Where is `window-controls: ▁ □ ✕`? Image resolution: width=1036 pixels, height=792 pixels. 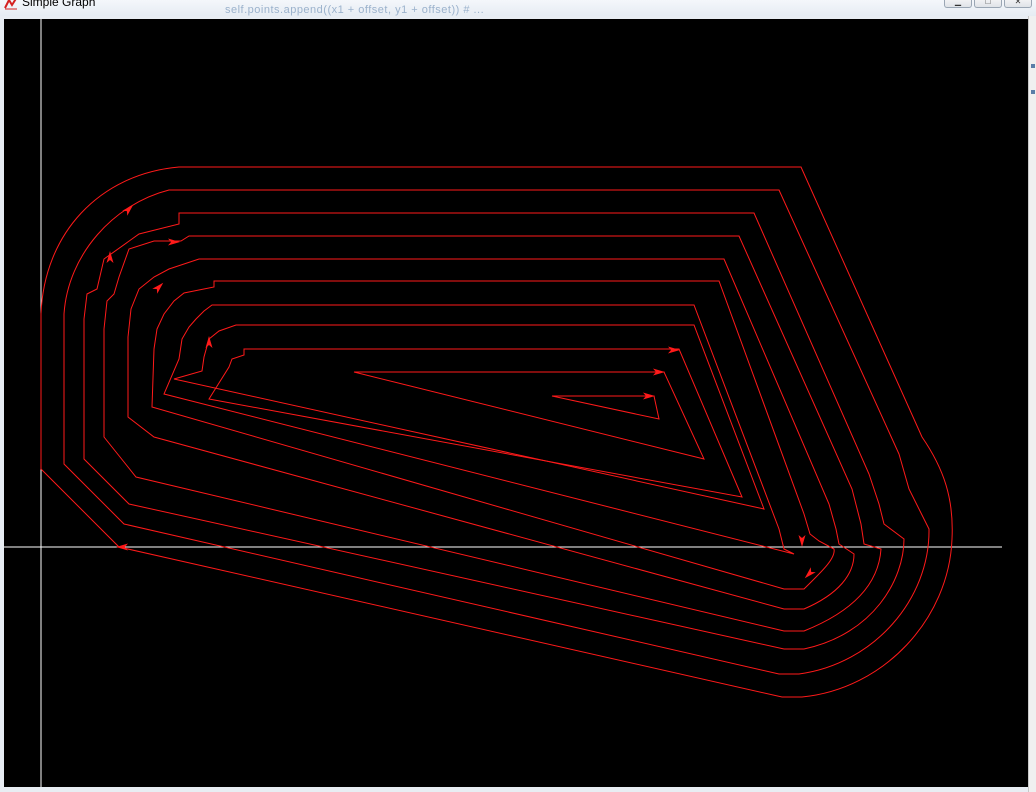
window-controls: ▁ □ ✕ is located at coordinates (988, 4).